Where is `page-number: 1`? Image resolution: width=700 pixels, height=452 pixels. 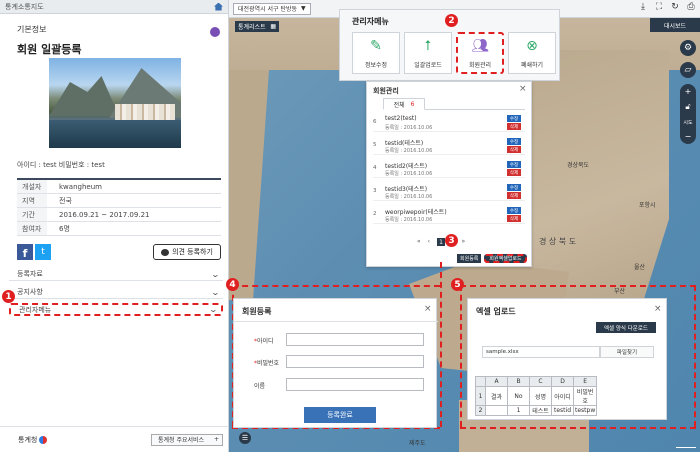 page-number: 1 is located at coordinates (441, 242).